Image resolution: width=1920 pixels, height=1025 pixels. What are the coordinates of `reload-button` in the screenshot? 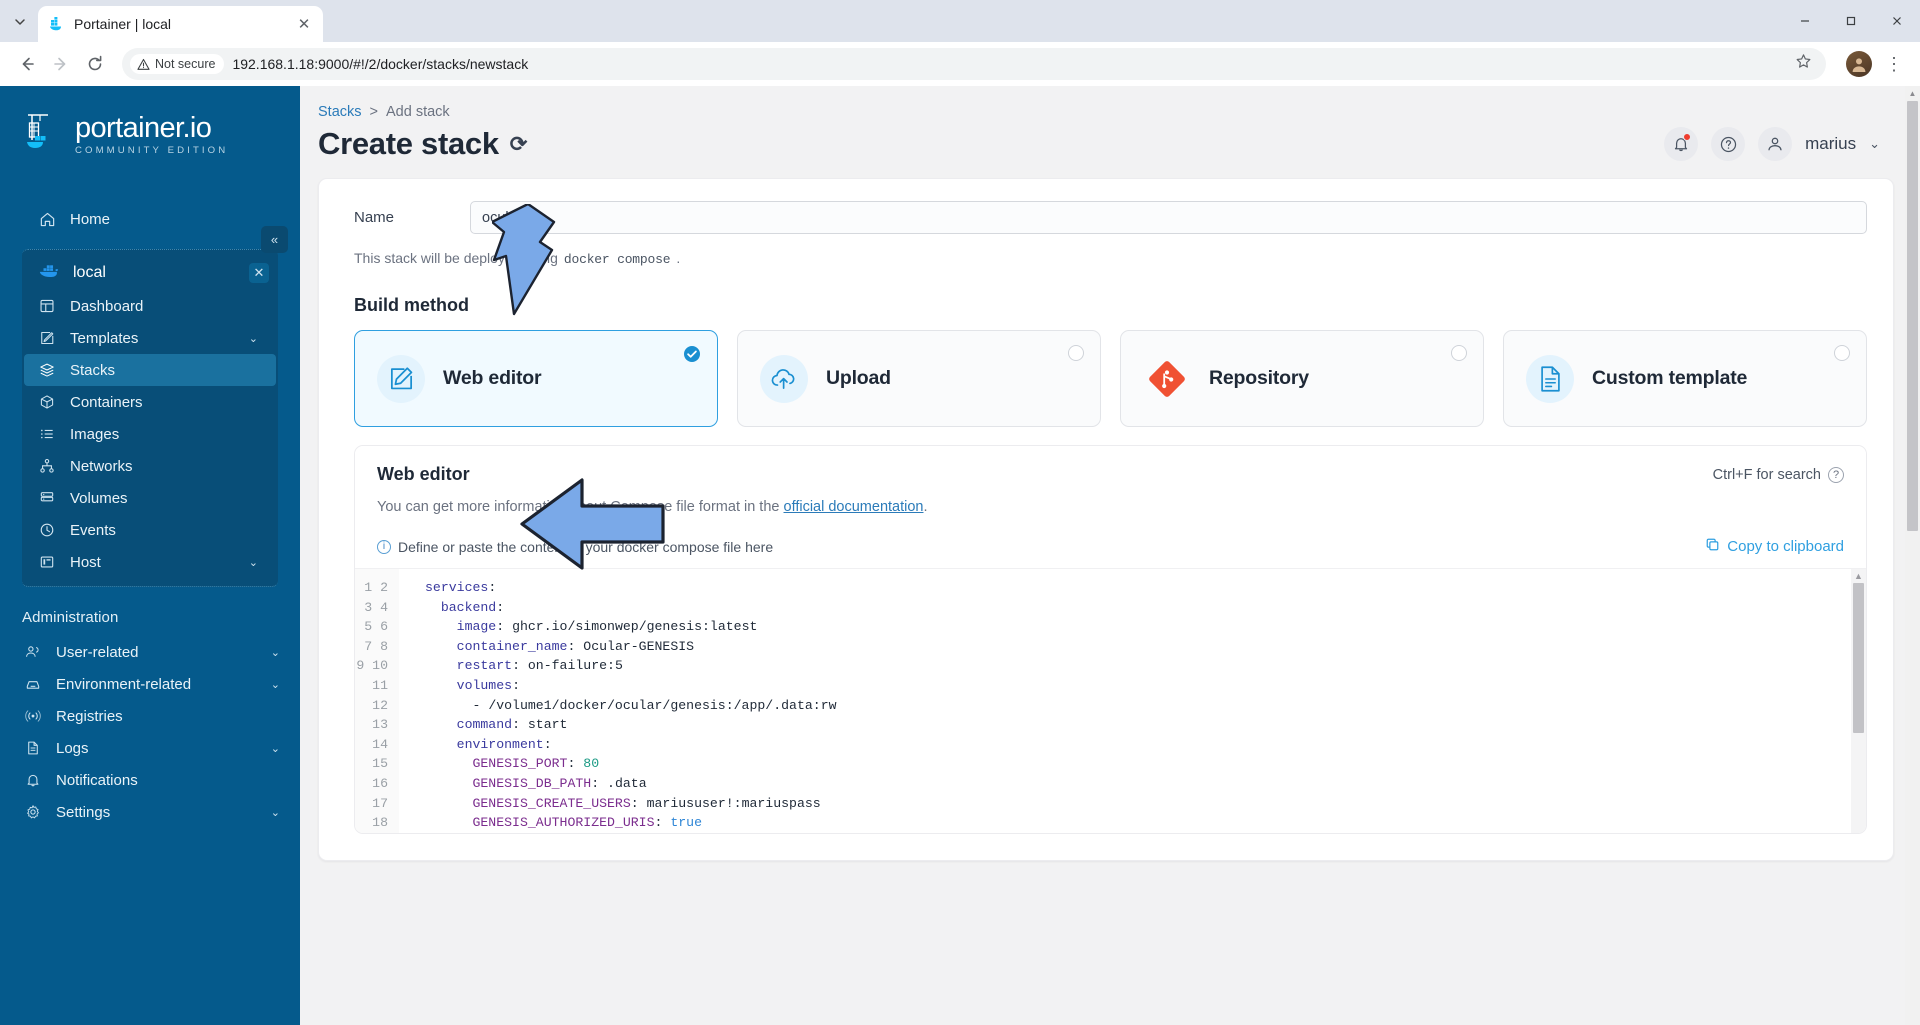 It's located at (95, 64).